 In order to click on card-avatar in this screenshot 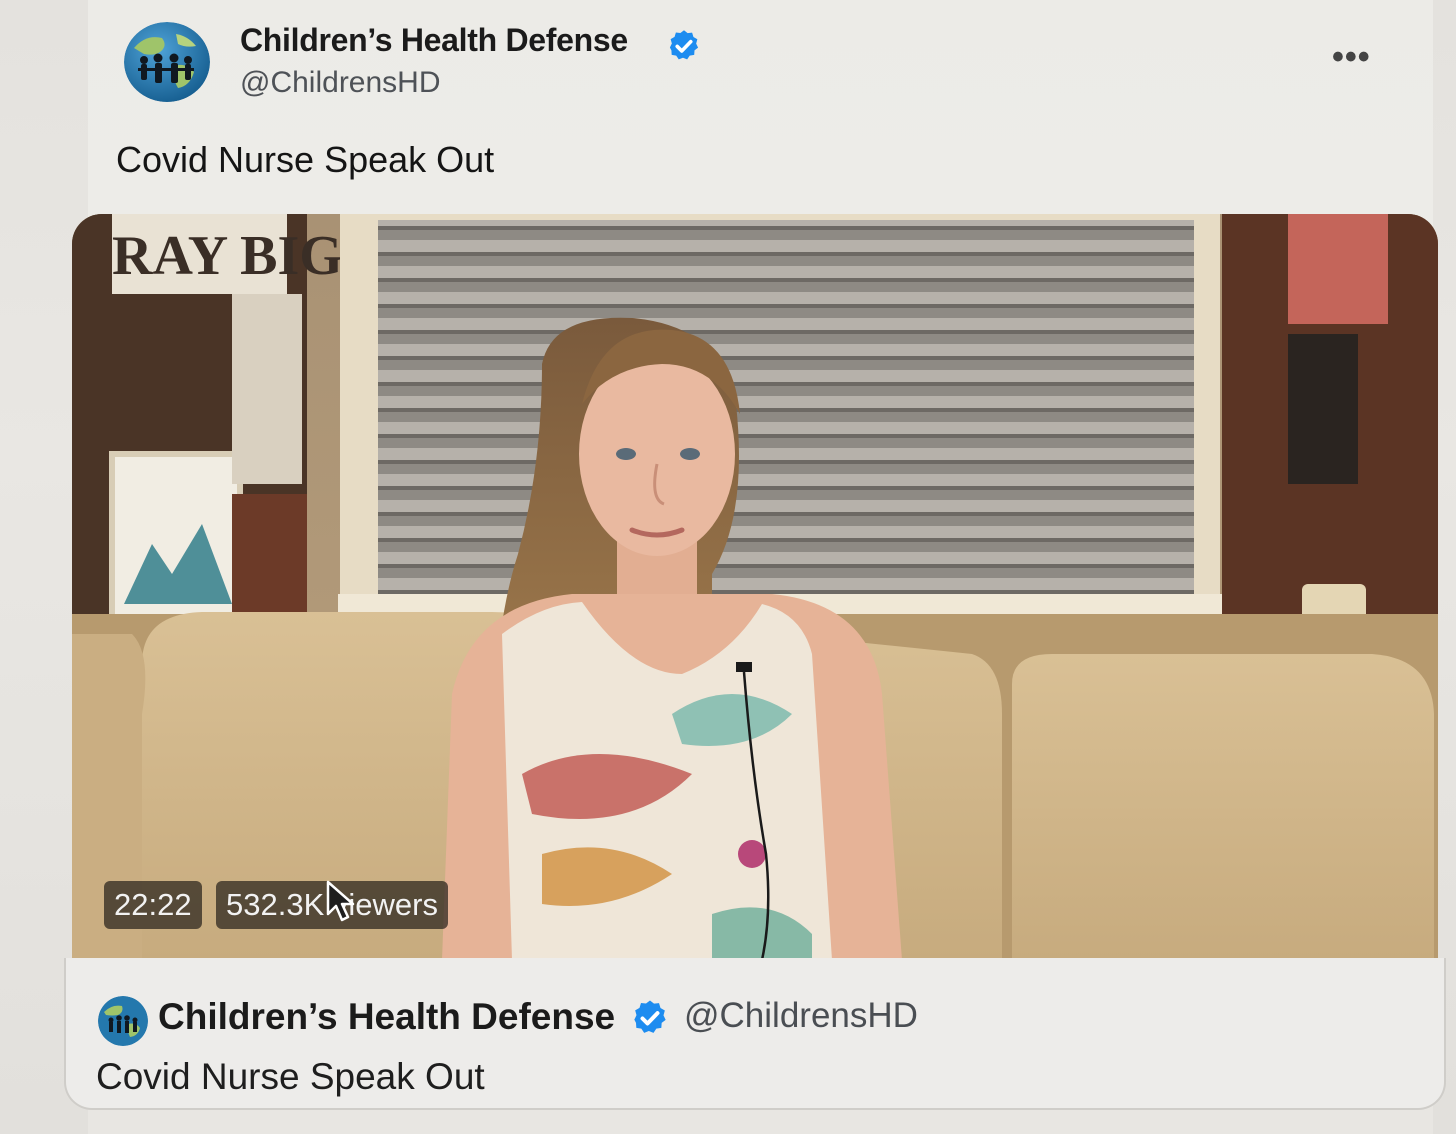, I will do `click(123, 1021)`.